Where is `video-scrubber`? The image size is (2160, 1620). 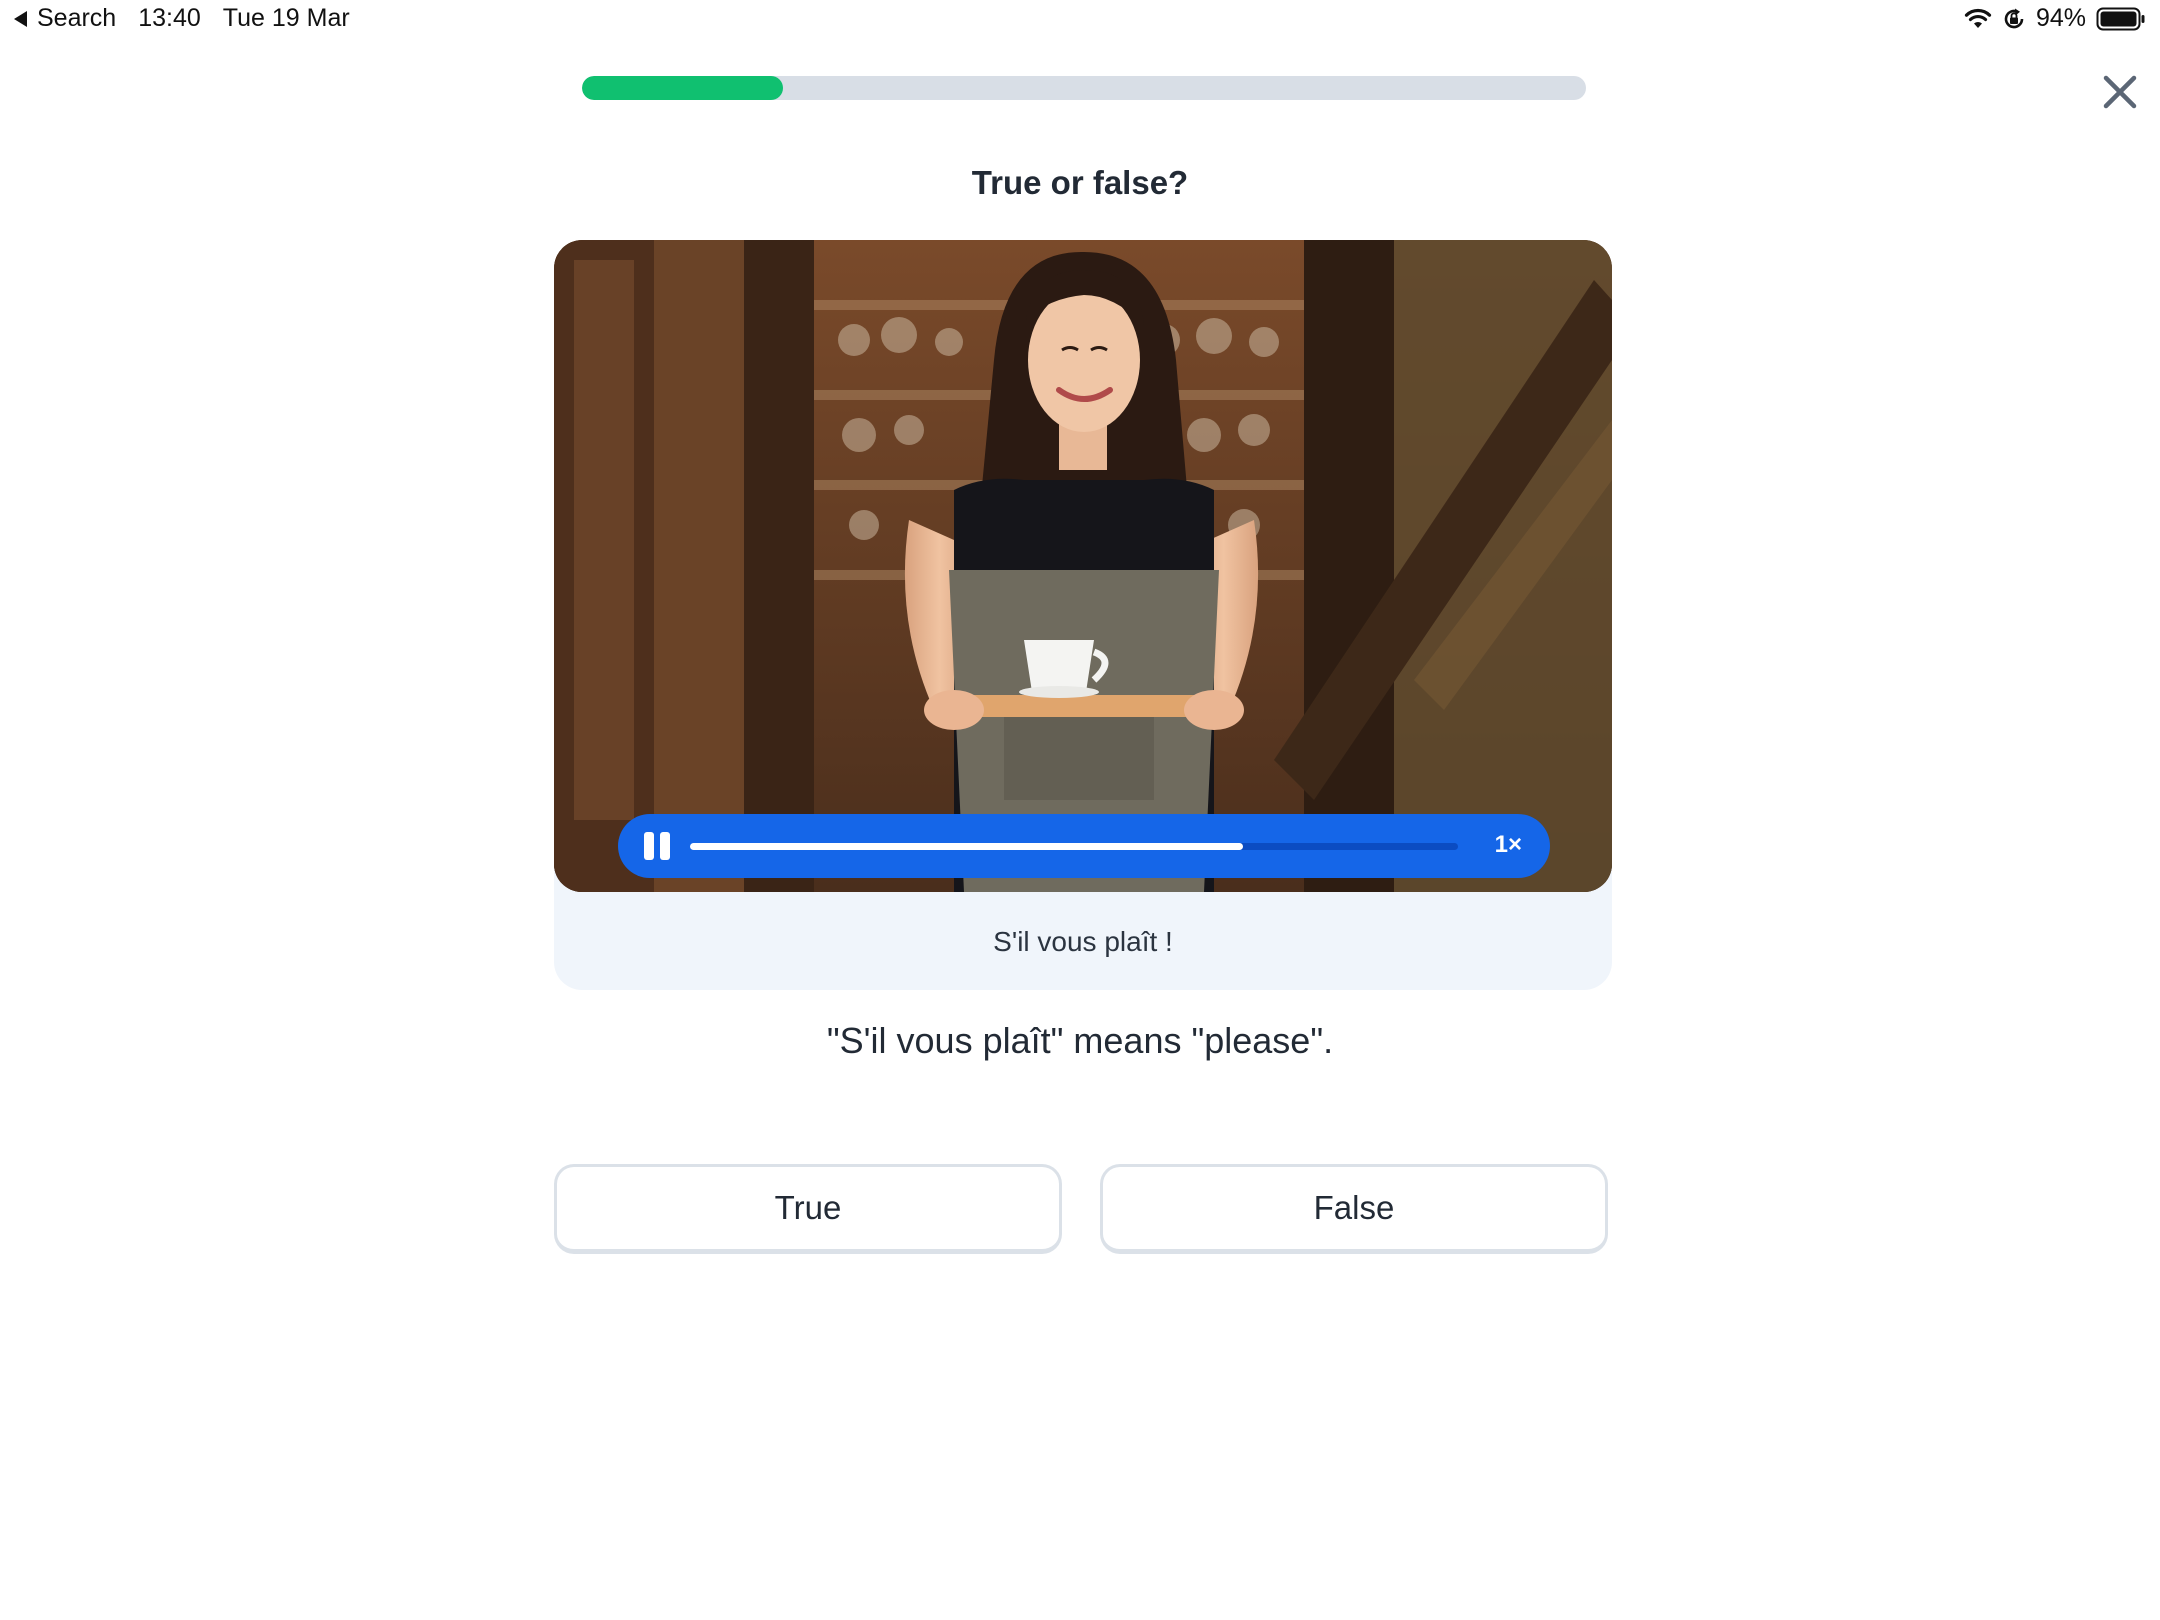 video-scrubber is located at coordinates (1074, 846).